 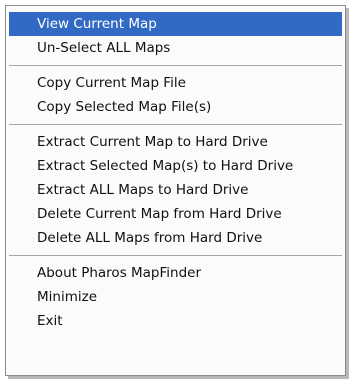 I want to click on menu-item-about-pharos-mapfinder: About Pharos MapFinder, so click(x=175, y=273).